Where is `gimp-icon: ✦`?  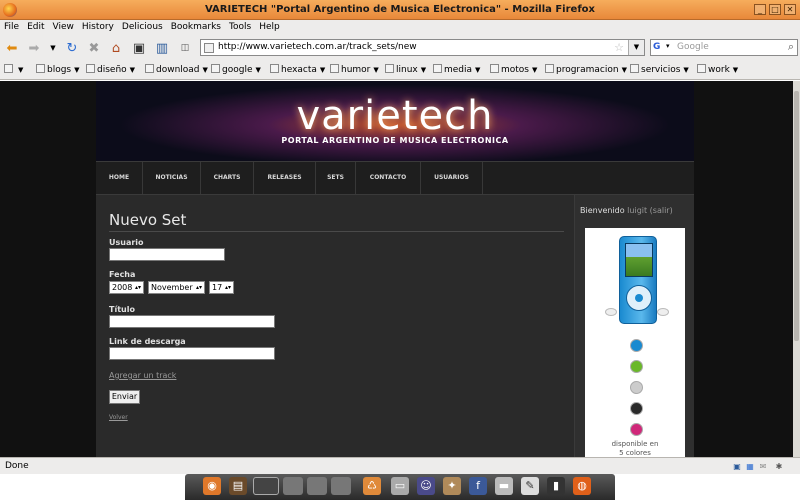 gimp-icon: ✦ is located at coordinates (452, 486).